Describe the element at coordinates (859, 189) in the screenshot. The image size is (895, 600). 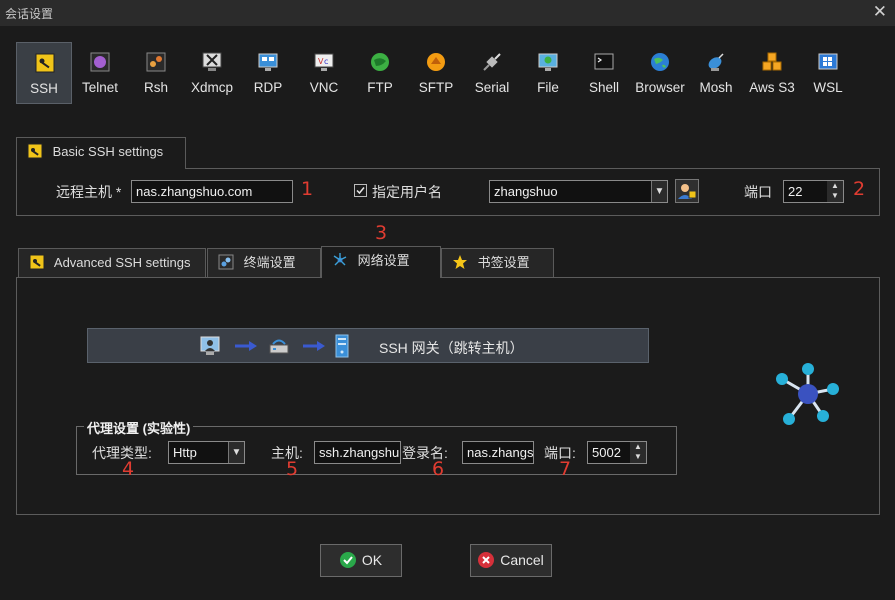
I see `annotation-marker: 2` at that location.